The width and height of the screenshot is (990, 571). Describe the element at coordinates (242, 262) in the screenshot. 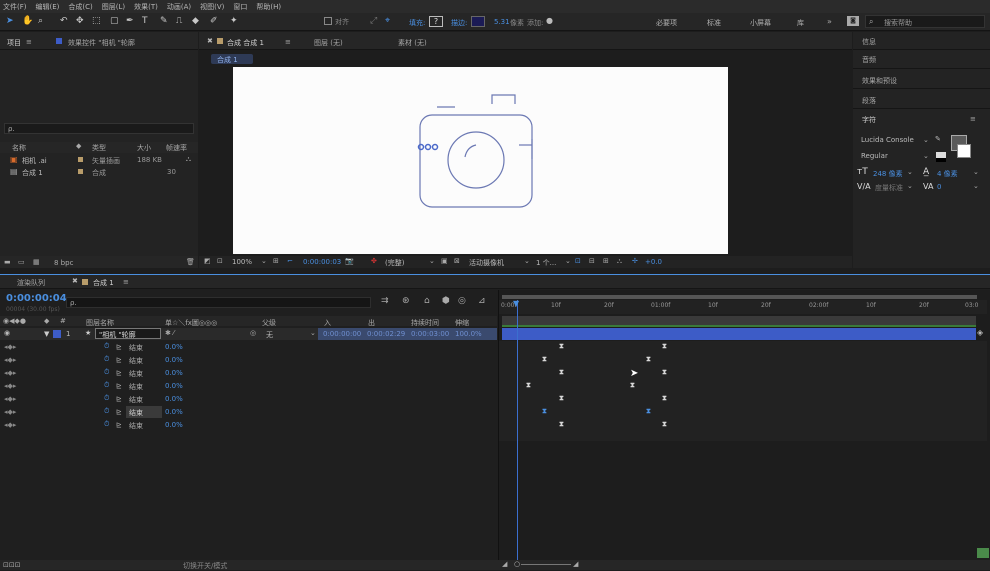

I see `zoom-select: 100%` at that location.